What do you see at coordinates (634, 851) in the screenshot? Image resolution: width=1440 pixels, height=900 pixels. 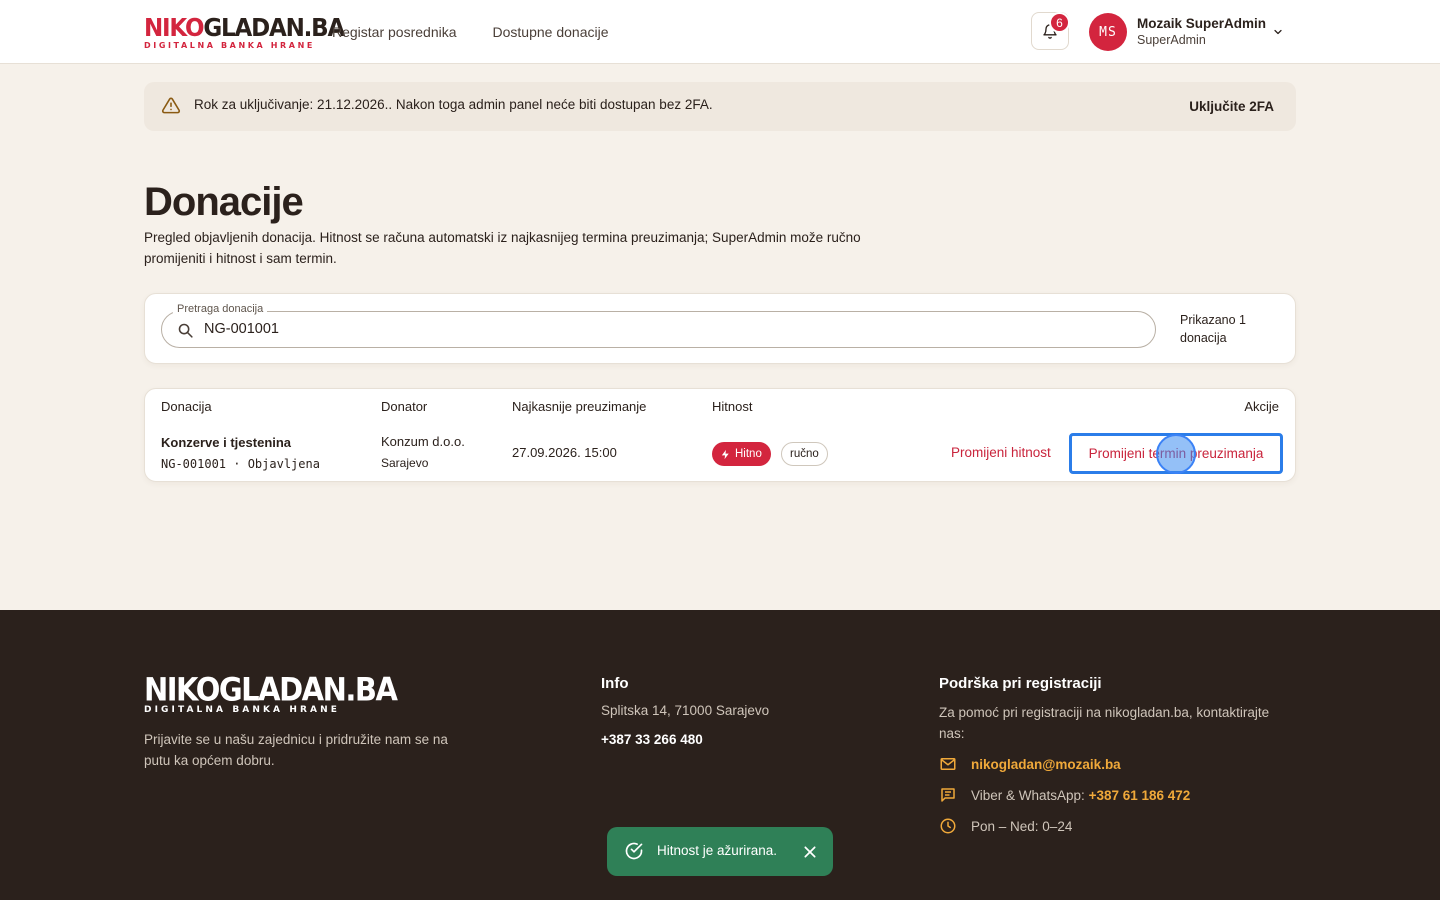 I see `check-circle-icon` at bounding box center [634, 851].